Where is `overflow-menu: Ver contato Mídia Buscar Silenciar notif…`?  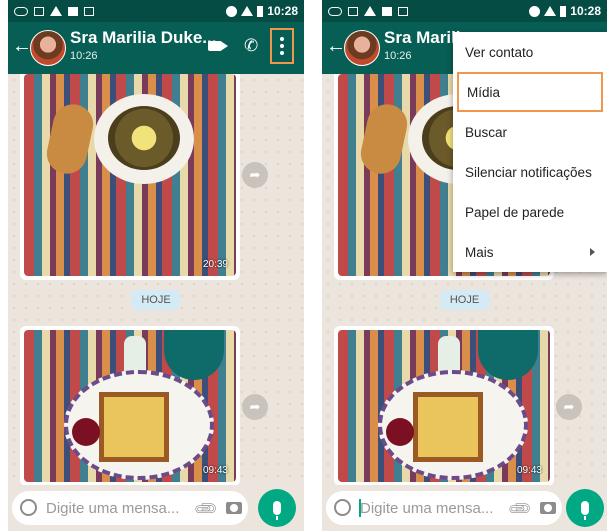
overflow-menu: Ver contato Mídia Buscar Silenciar notif… is located at coordinates (530, 152).